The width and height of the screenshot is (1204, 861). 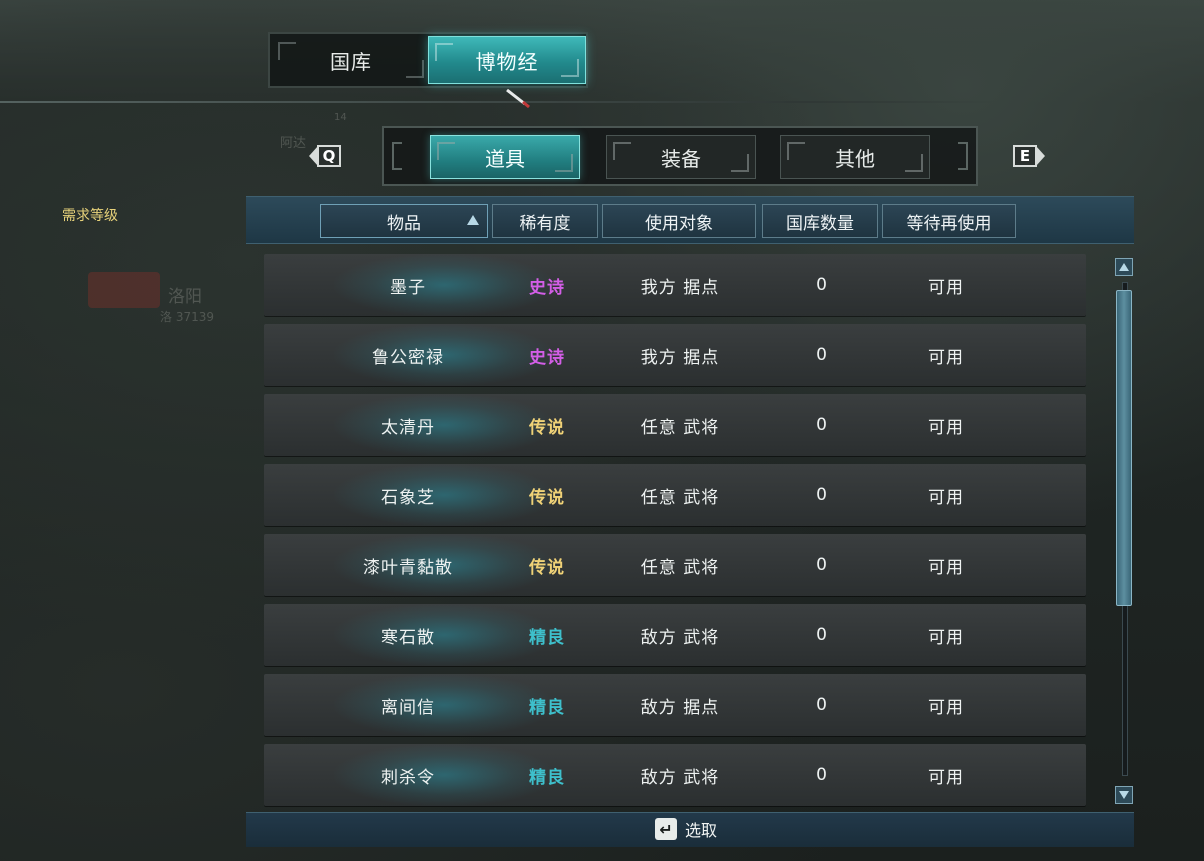 I want to click on item-target: 敌方 据点, so click(x=680, y=707).